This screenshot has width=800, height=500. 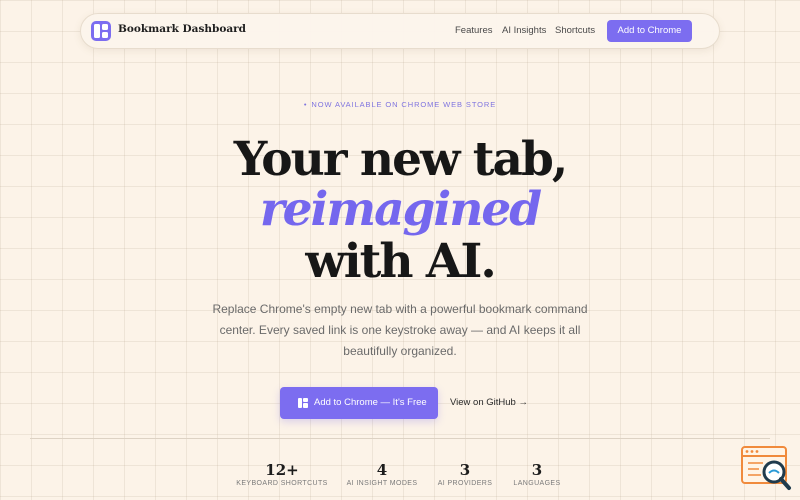 I want to click on nav-add-to-chrome-button: Add to Chrome, so click(x=649, y=31).